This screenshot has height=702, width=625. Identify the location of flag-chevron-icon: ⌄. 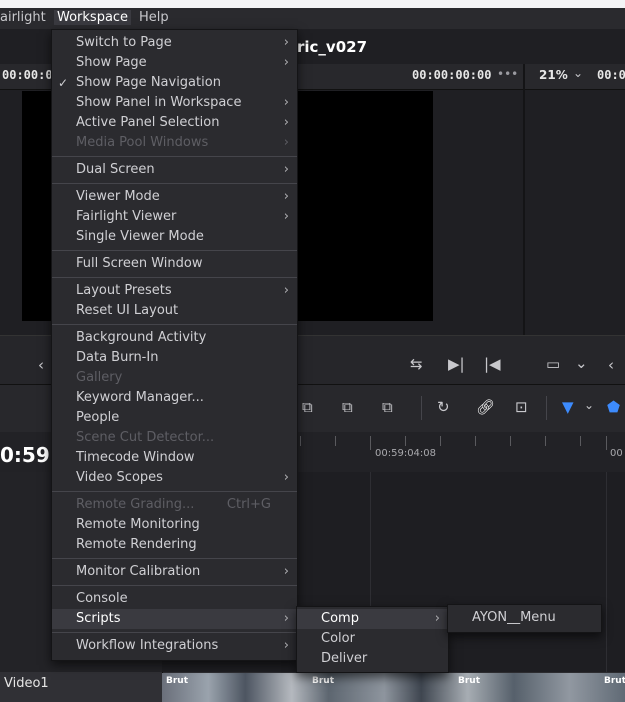
(589, 405).